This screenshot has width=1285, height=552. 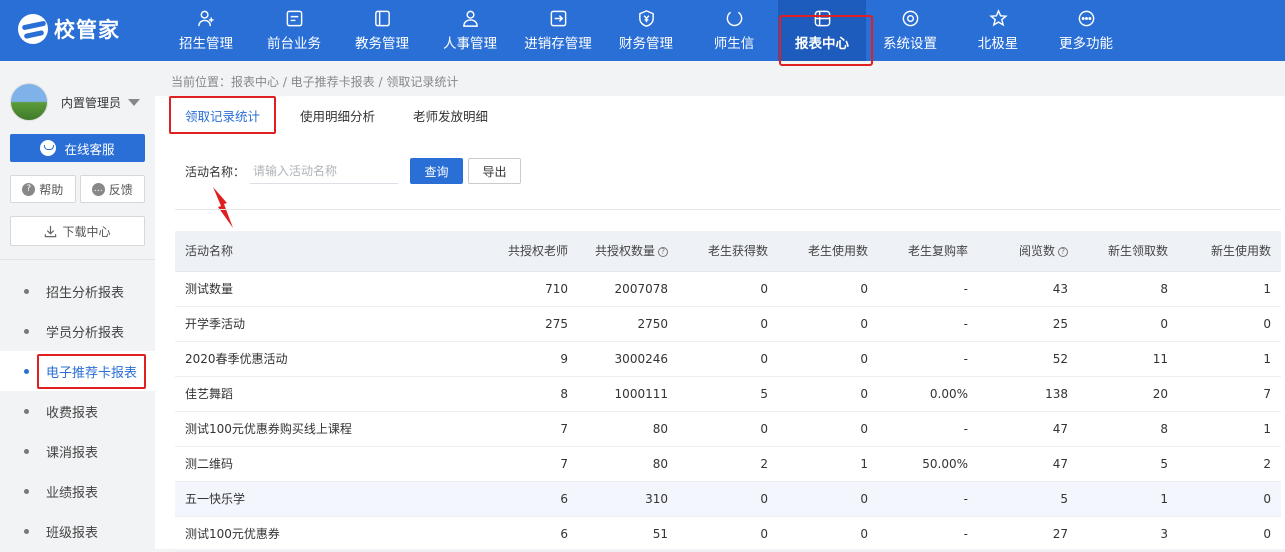 I want to click on nav-label: 前台业务, so click(x=294, y=44).